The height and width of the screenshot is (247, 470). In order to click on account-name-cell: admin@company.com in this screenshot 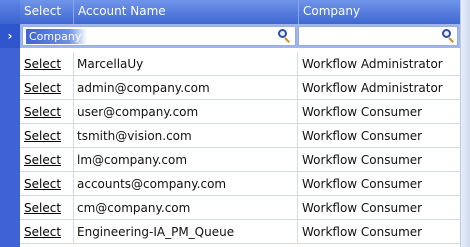, I will do `click(143, 88)`.